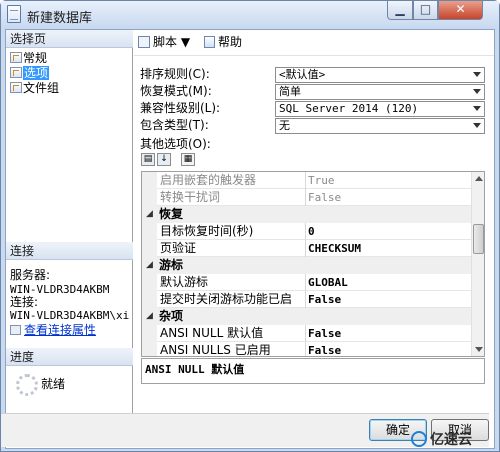  What do you see at coordinates (387, 231) in the screenshot?
I see `property-value: 0` at bounding box center [387, 231].